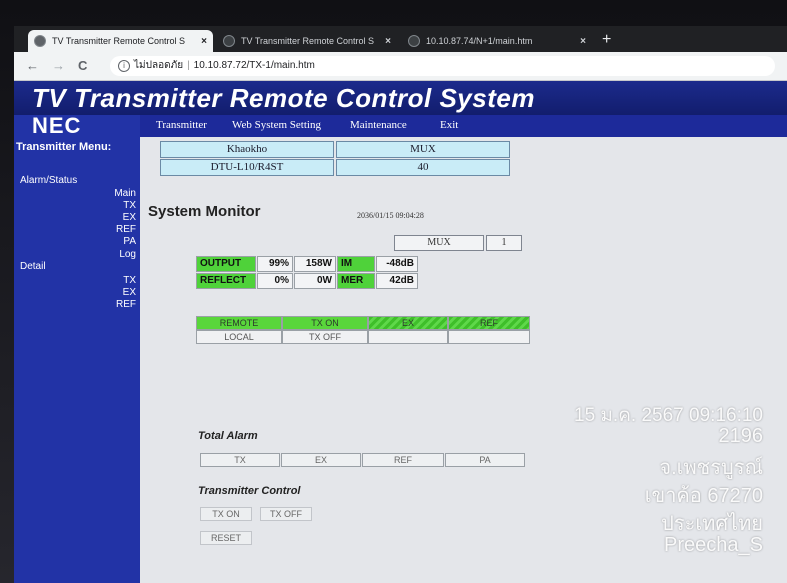  I want to click on system-monitor-title: System Monitor, so click(204, 211).